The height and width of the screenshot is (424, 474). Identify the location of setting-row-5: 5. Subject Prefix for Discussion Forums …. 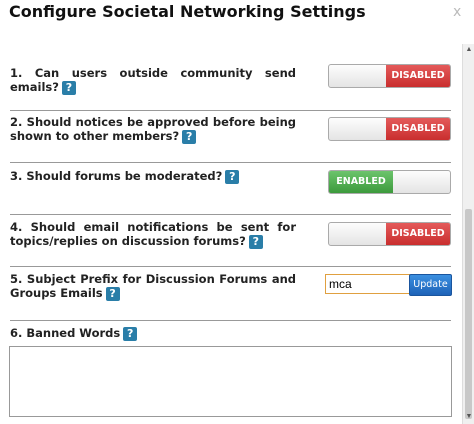
(231, 287).